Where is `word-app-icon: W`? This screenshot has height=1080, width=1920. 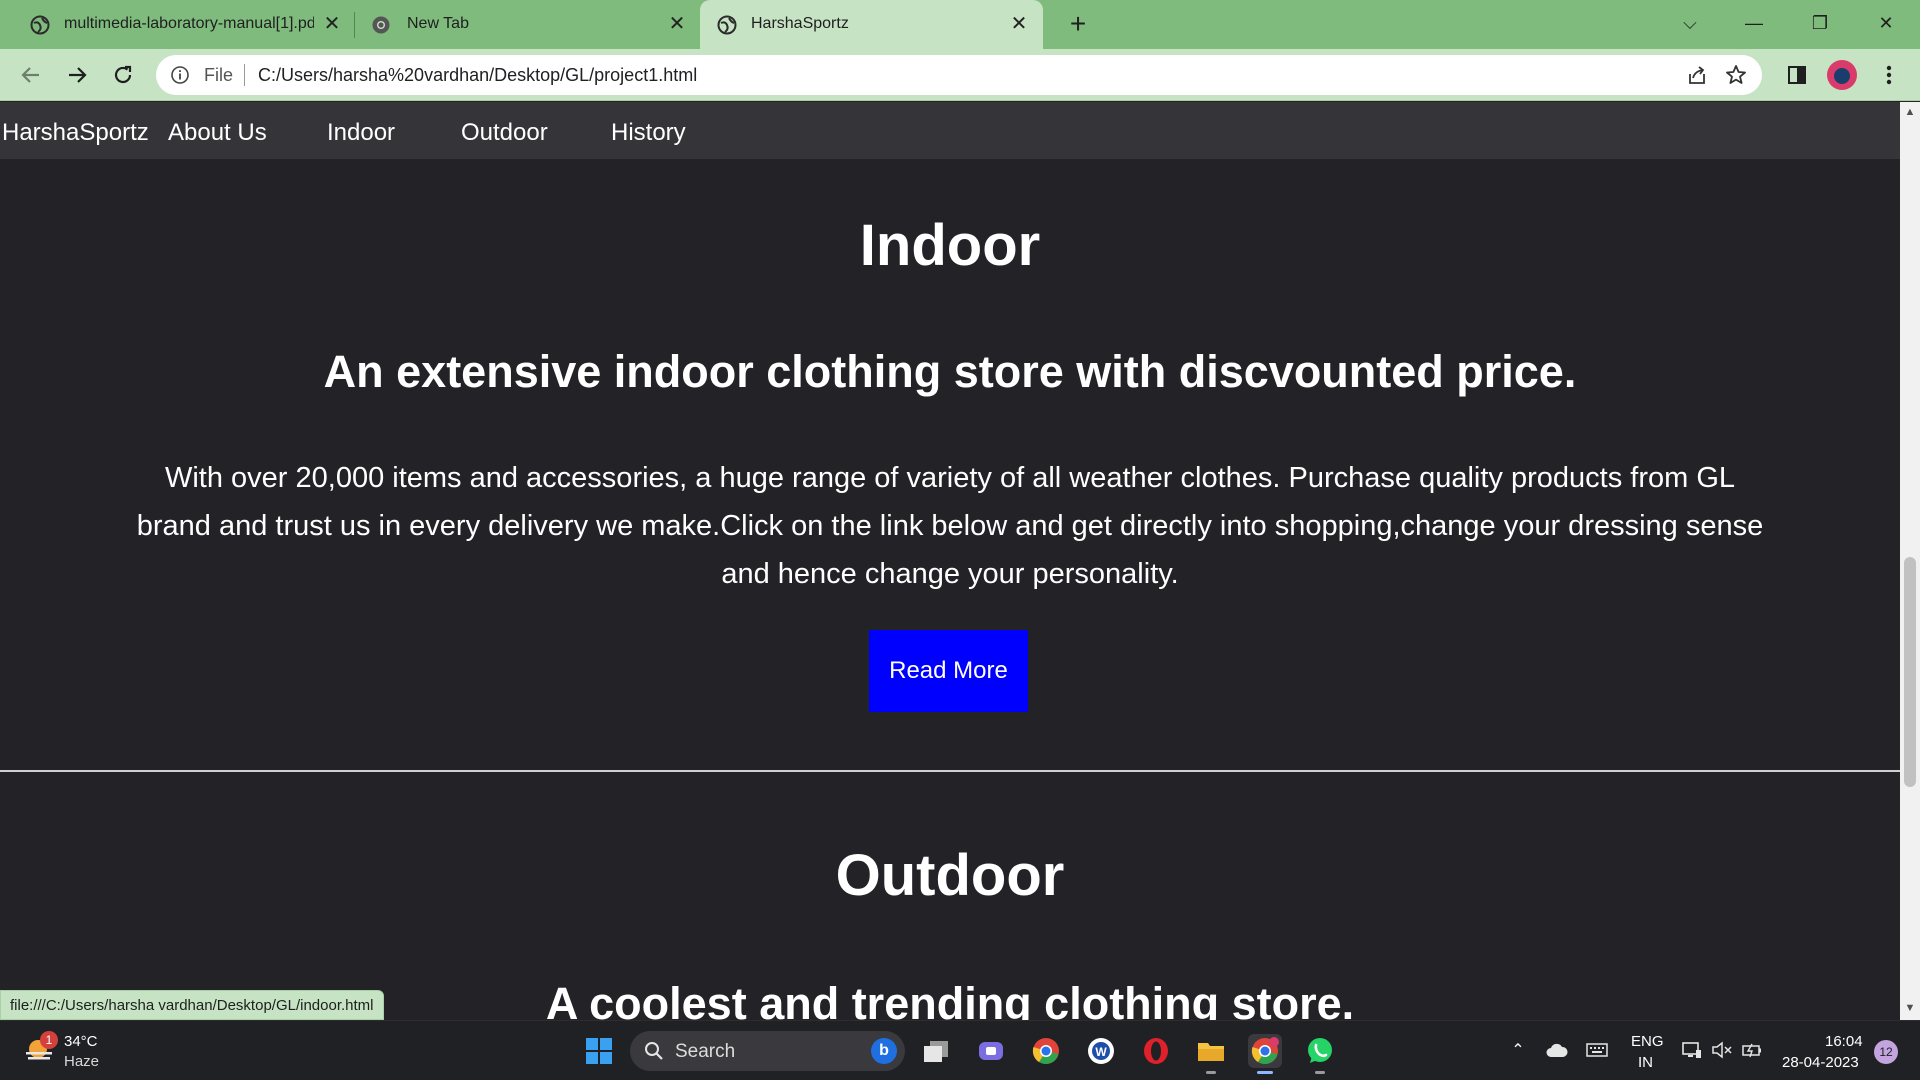
word-app-icon: W is located at coordinates (1101, 1051).